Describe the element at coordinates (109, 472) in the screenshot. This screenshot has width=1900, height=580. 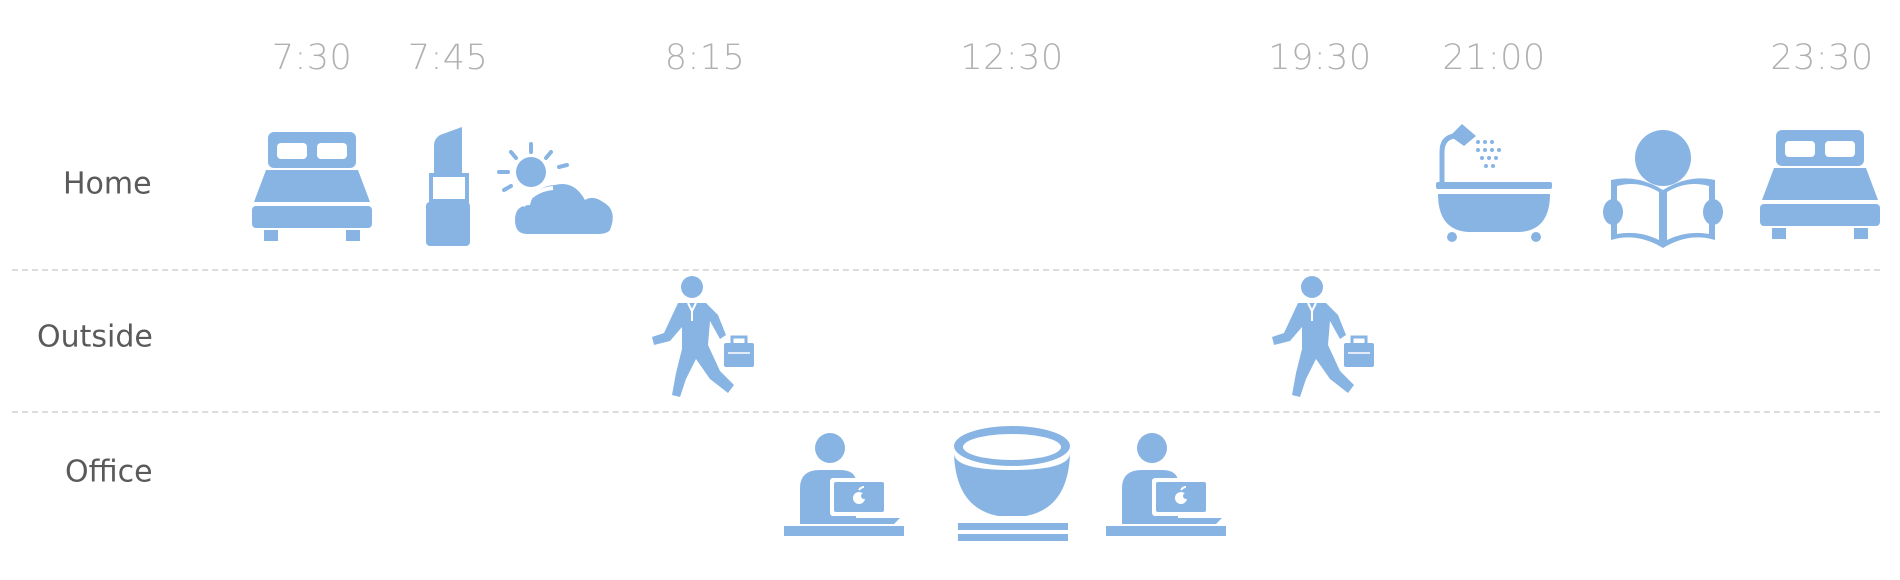
I see `row-label-office: Office` at that location.